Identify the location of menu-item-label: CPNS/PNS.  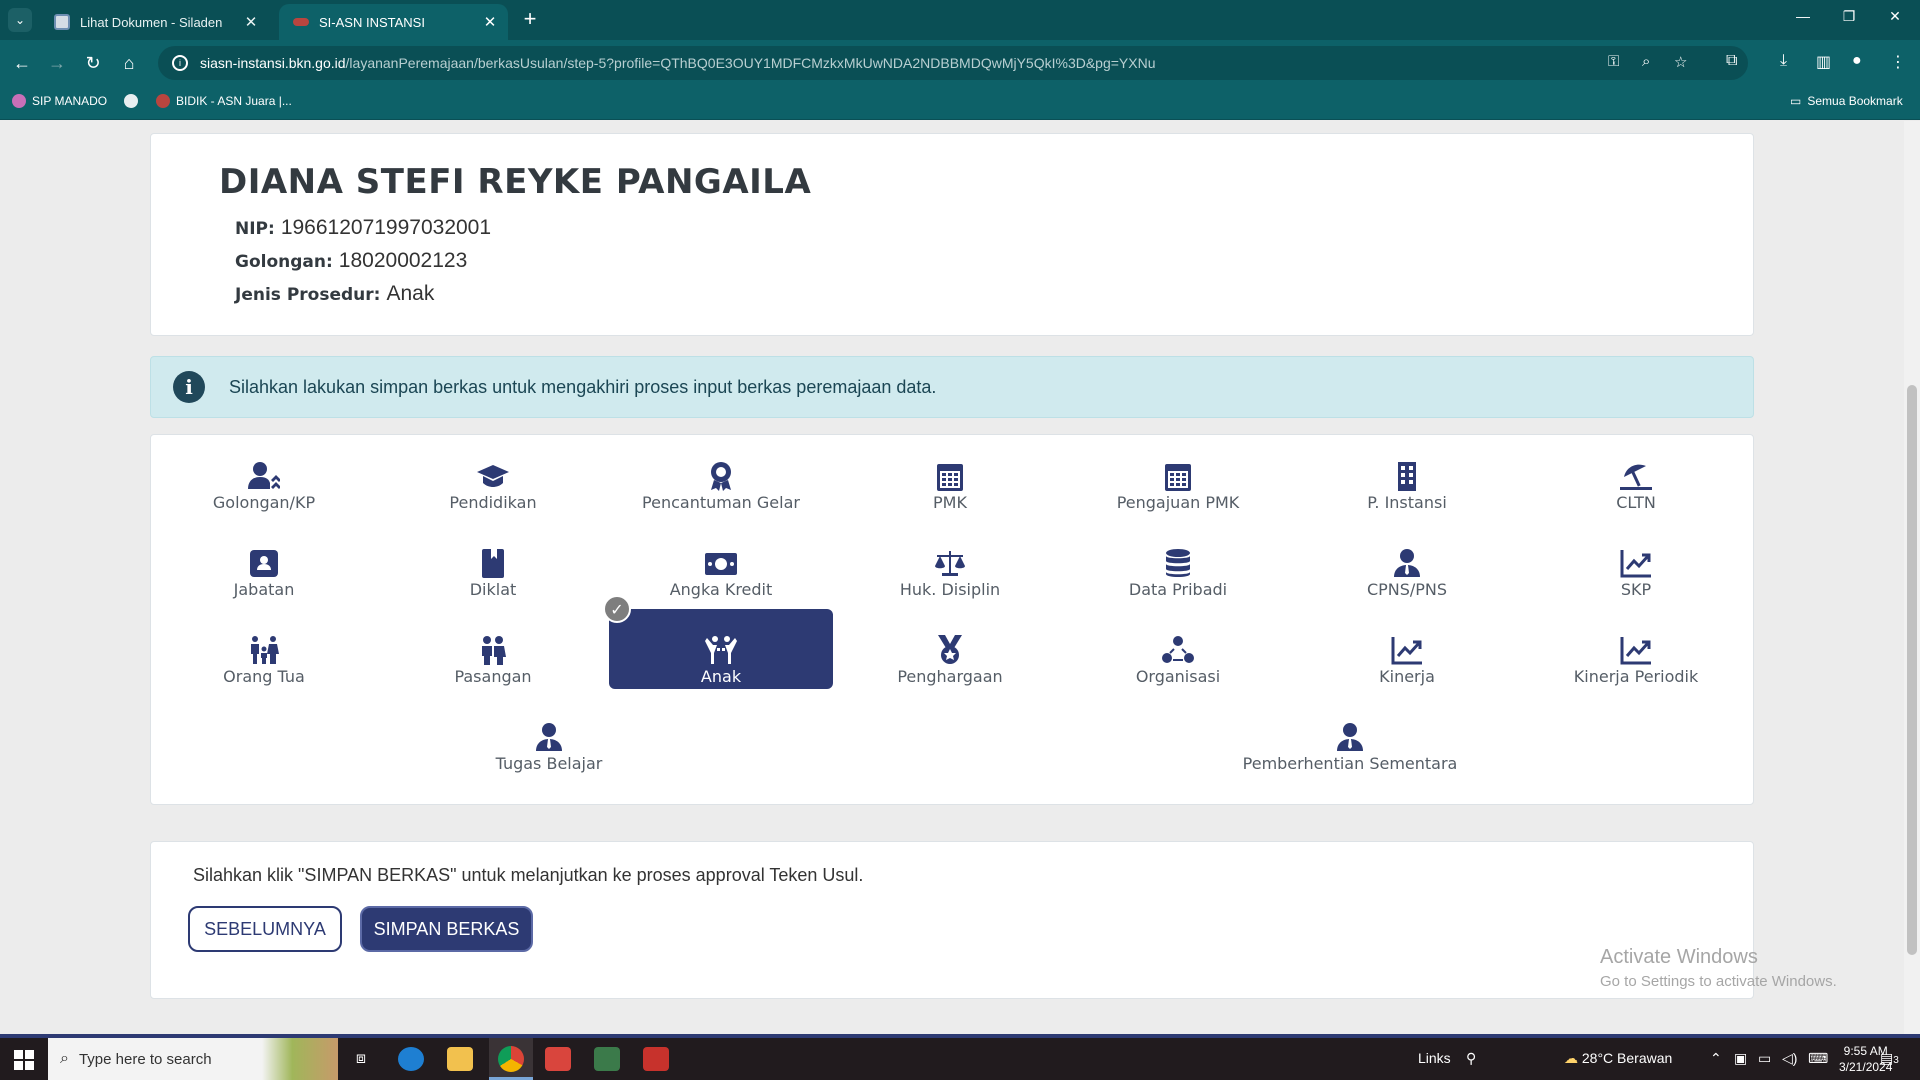
(1407, 589).